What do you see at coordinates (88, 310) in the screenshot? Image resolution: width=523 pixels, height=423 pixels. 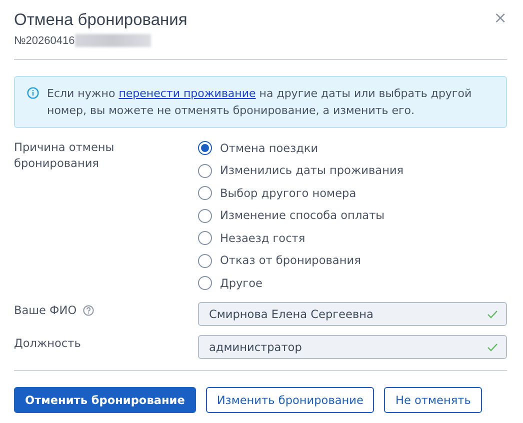 I see `help-icon` at bounding box center [88, 310].